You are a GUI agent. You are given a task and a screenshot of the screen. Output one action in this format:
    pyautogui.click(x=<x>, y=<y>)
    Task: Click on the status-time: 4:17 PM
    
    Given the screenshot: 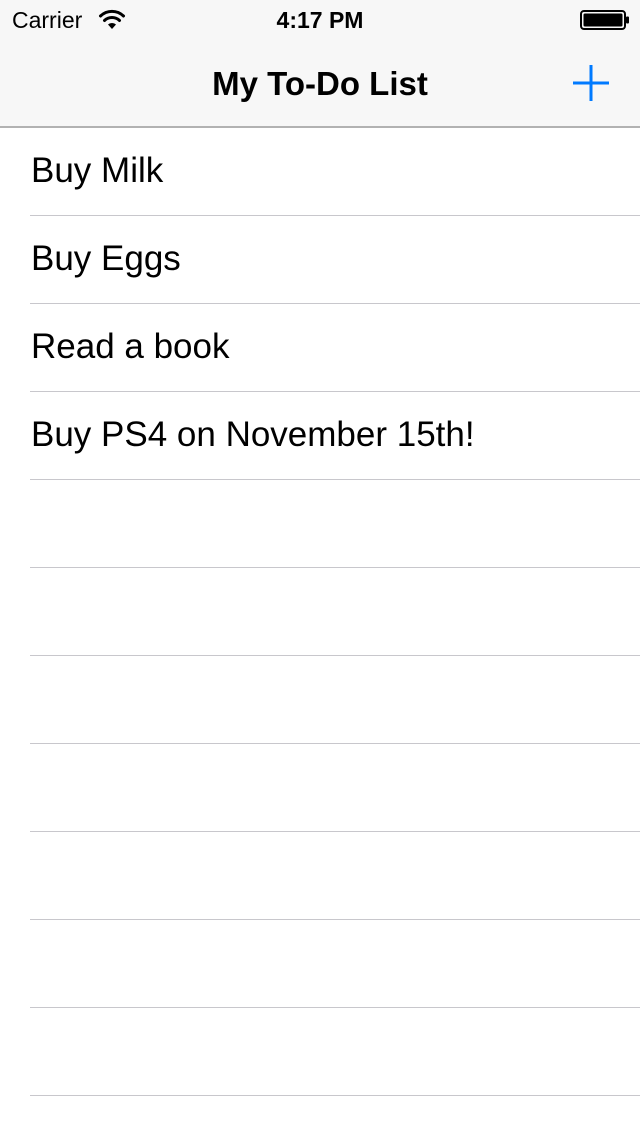 What is the action you would take?
    pyautogui.click(x=320, y=20)
    